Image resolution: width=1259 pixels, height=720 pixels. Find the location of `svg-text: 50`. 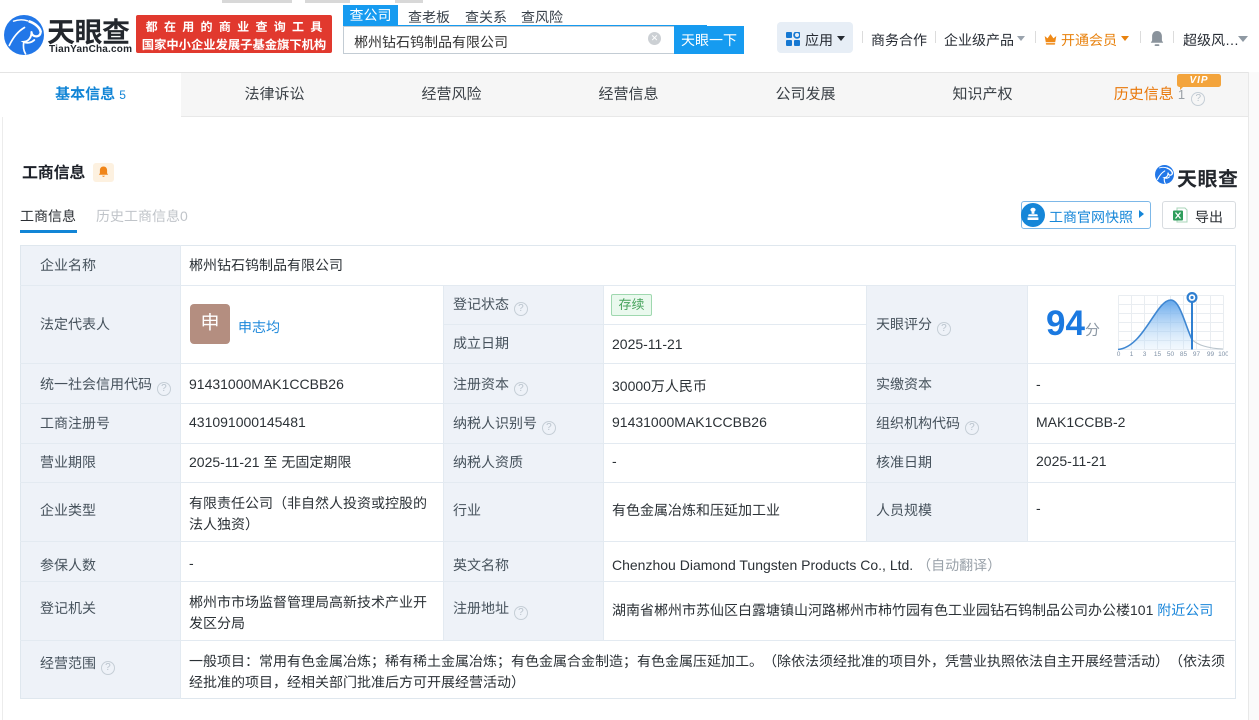

svg-text: 50 is located at coordinates (1171, 354).